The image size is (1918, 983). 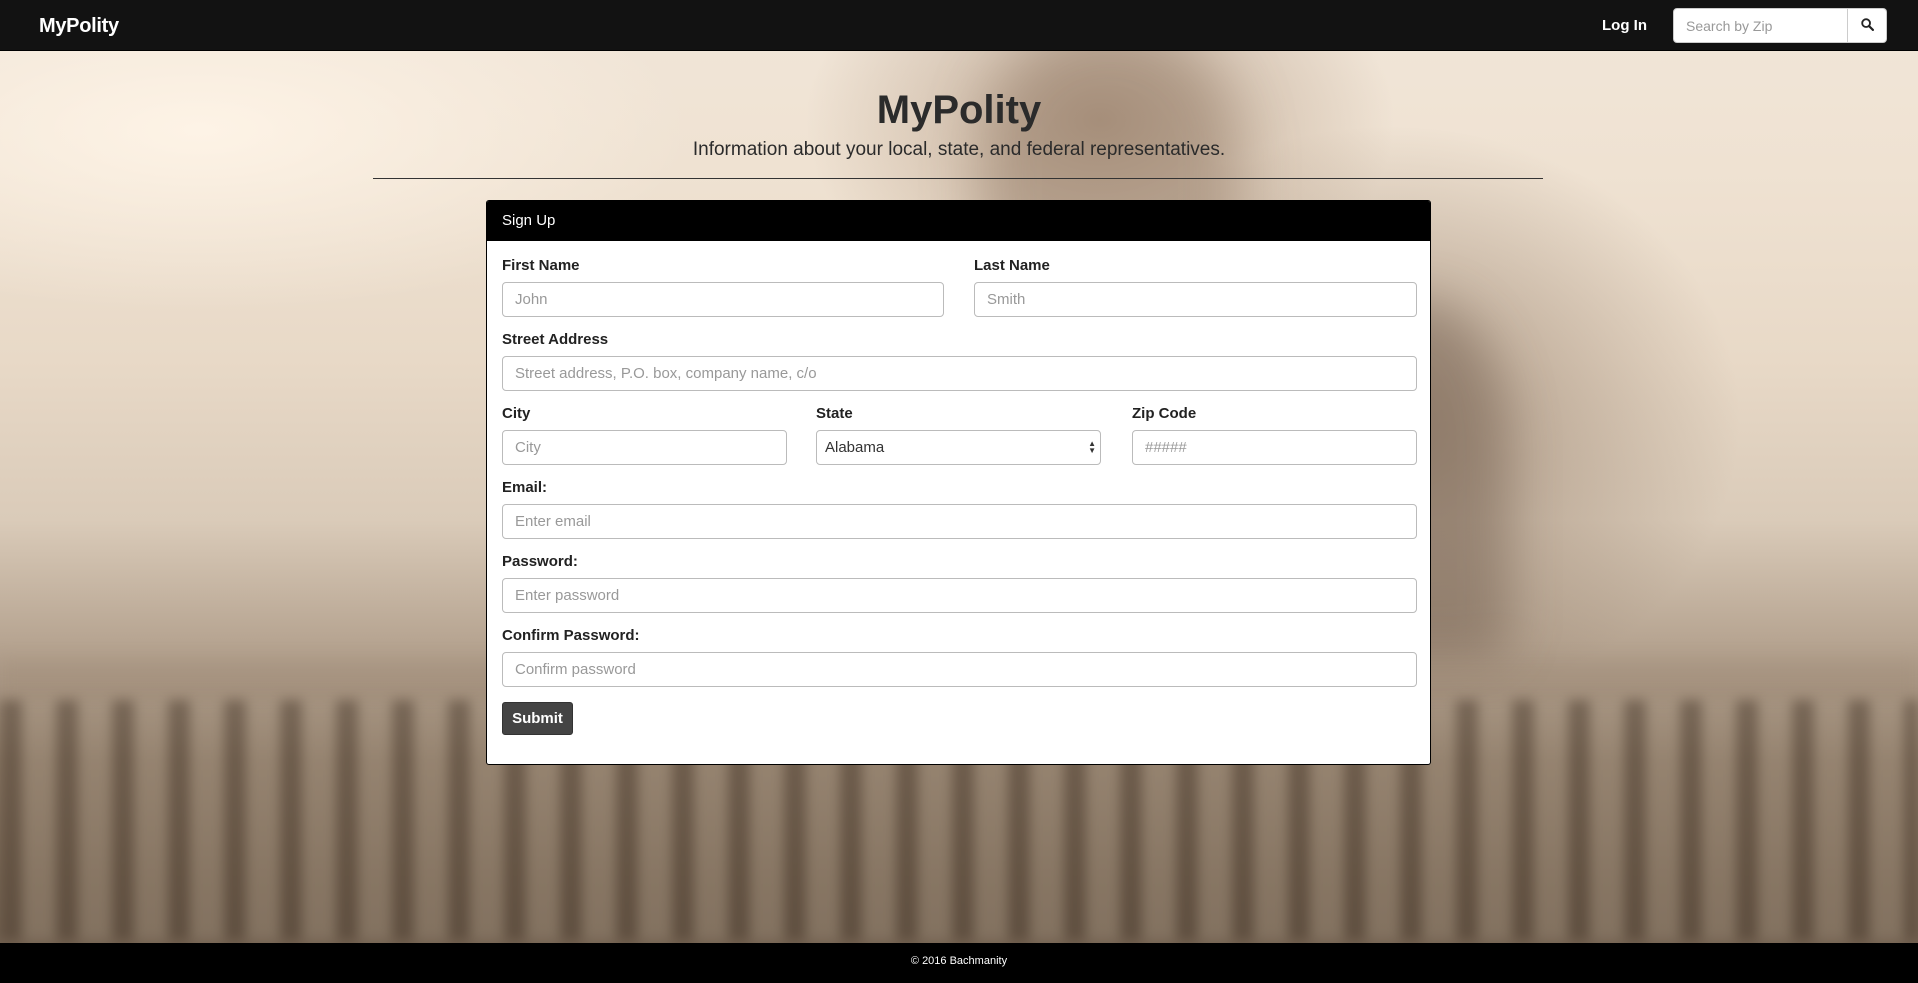 I want to click on email-field, so click(x=959, y=521).